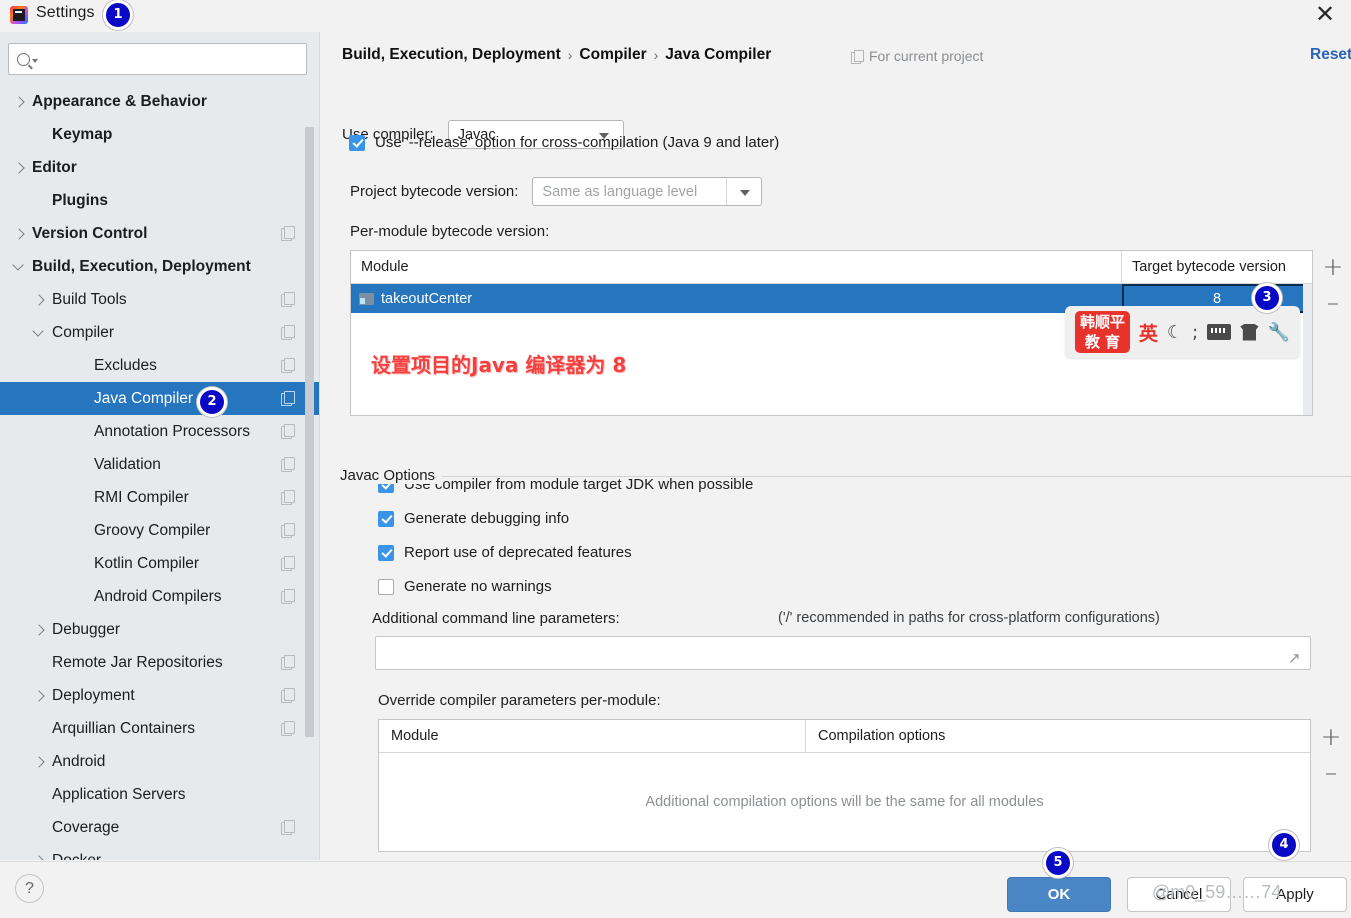  I want to click on sidebar-item-deployment: Deployment, so click(159, 695).